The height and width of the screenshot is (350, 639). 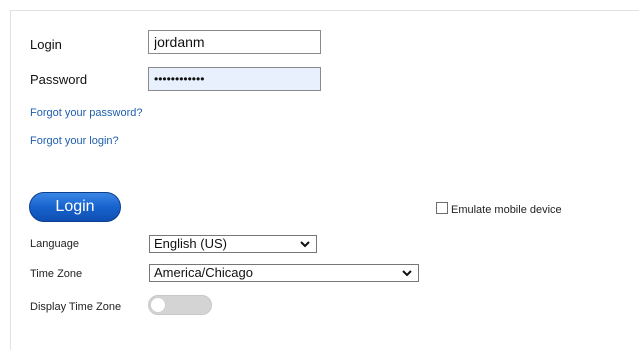 What do you see at coordinates (86, 113) in the screenshot?
I see `forgot-password-link: Forgot your password?` at bounding box center [86, 113].